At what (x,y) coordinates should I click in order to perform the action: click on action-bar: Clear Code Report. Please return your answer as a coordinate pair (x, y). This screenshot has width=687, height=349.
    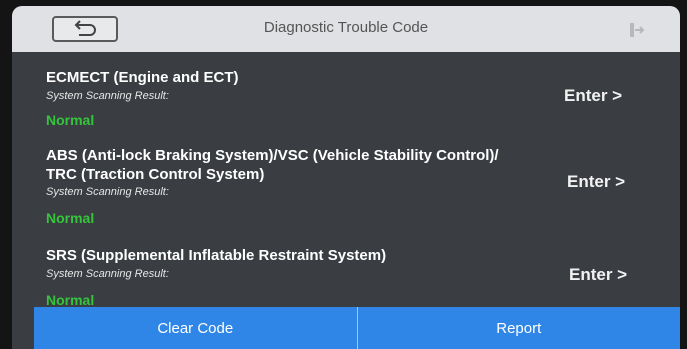
    Looking at the image, I should click on (357, 328).